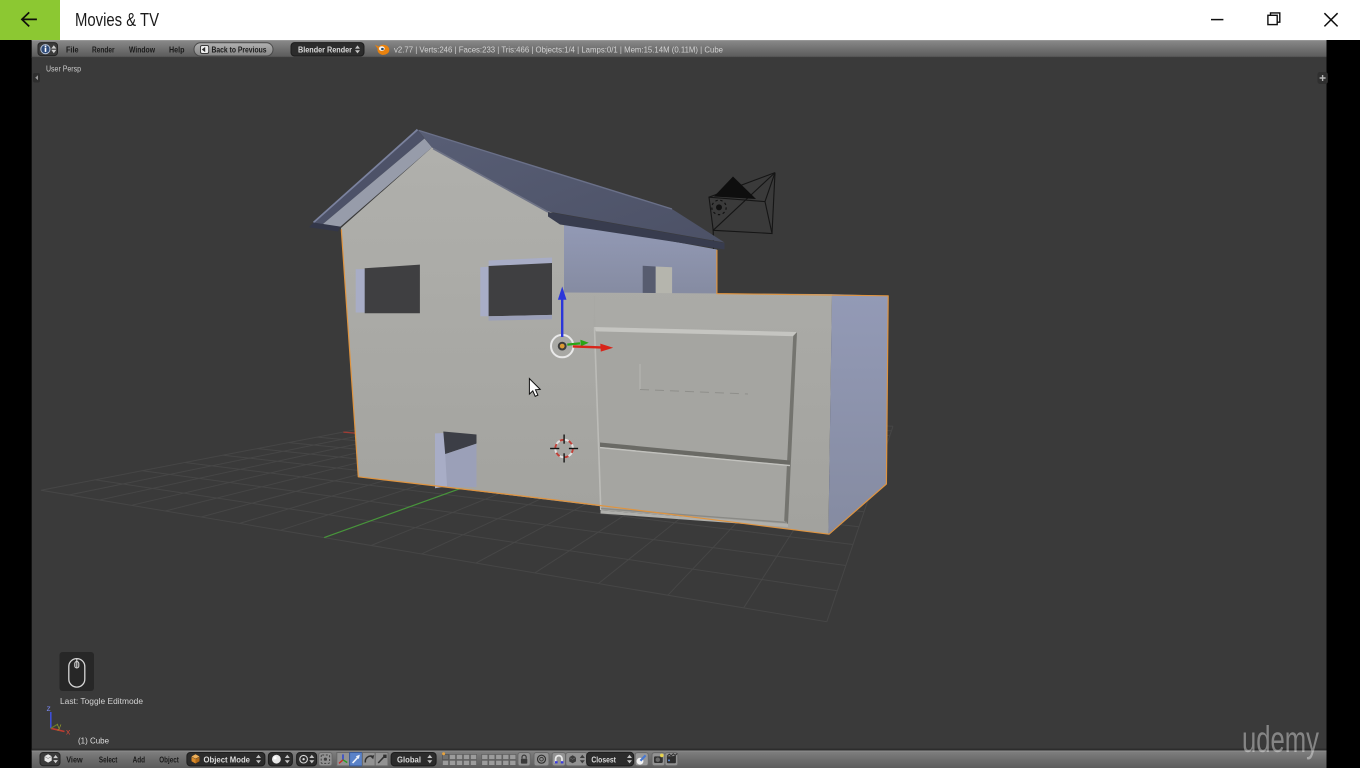 The width and height of the screenshot is (1360, 768). I want to click on svg-text: File, so click(72, 50).